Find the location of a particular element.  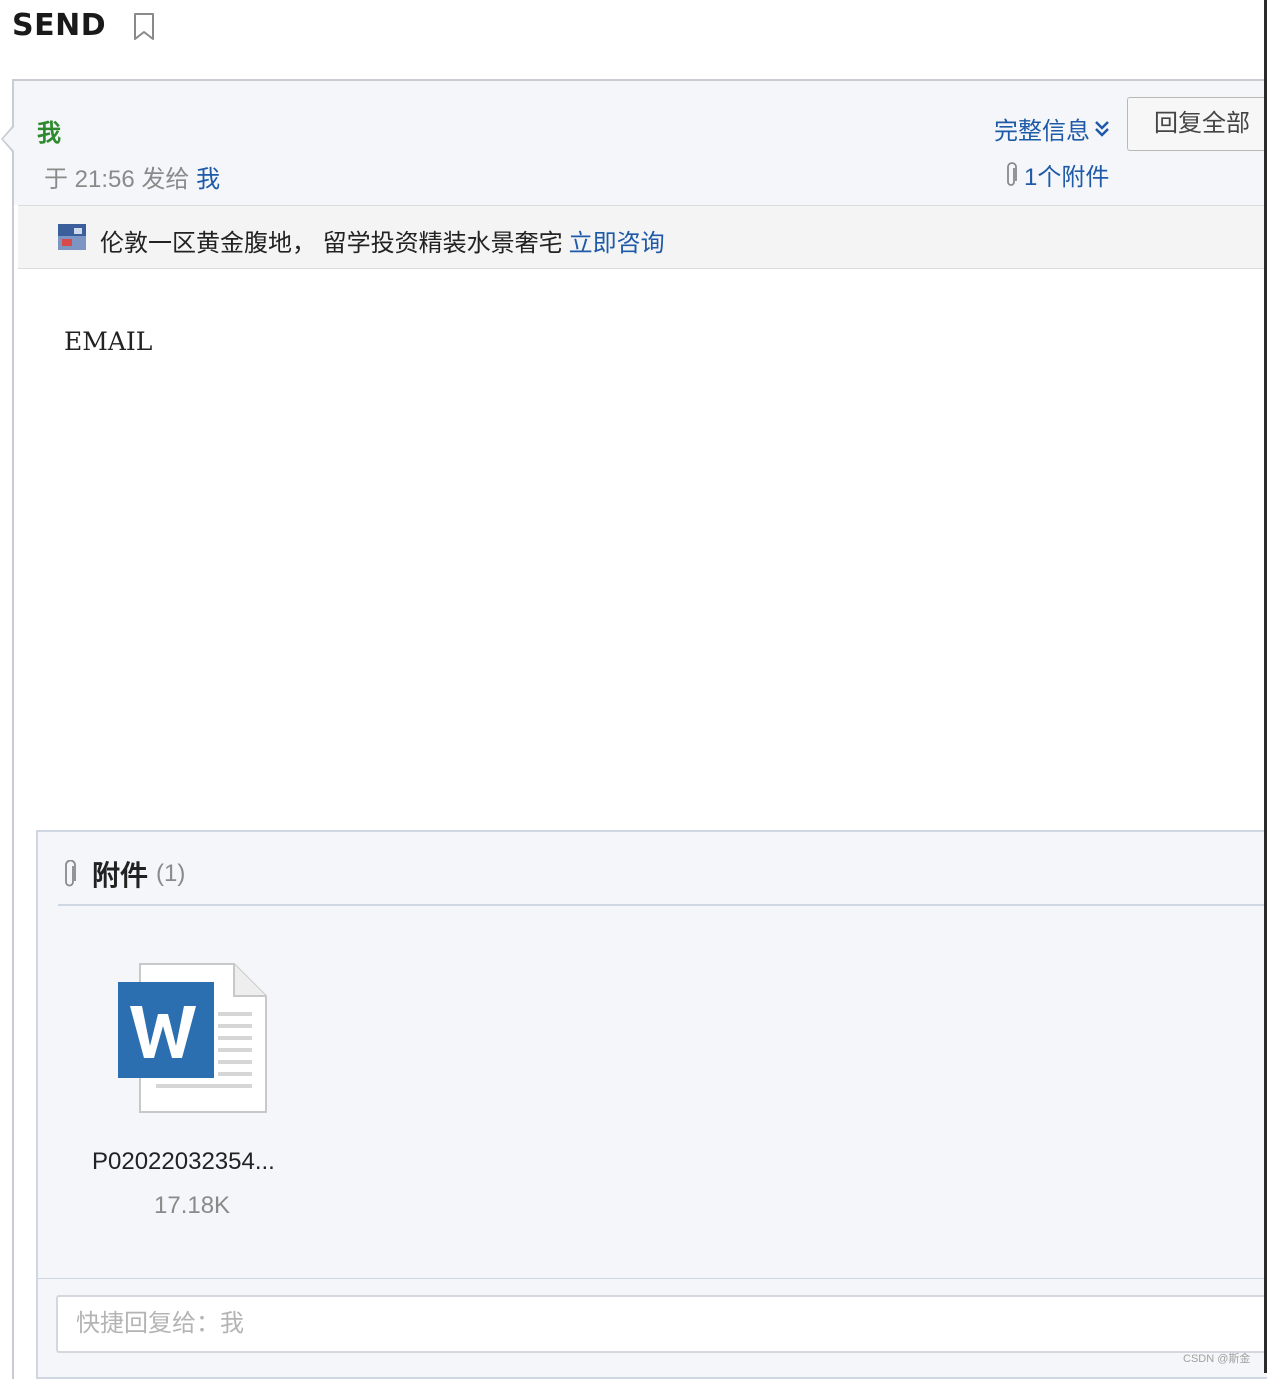

mail-subject: SEND is located at coordinates (59, 25).